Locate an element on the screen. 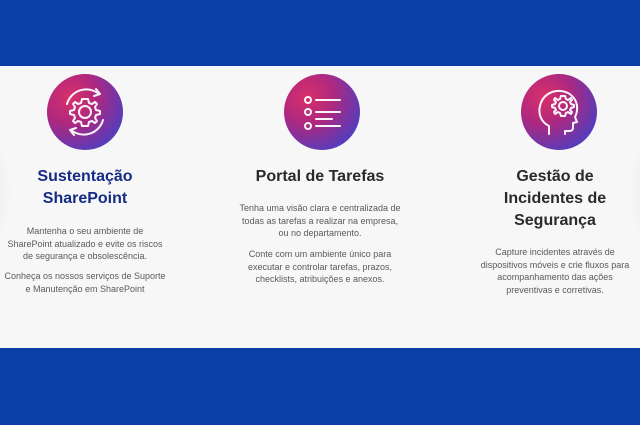 The height and width of the screenshot is (425, 640). head-gear-icon is located at coordinates (559, 112).